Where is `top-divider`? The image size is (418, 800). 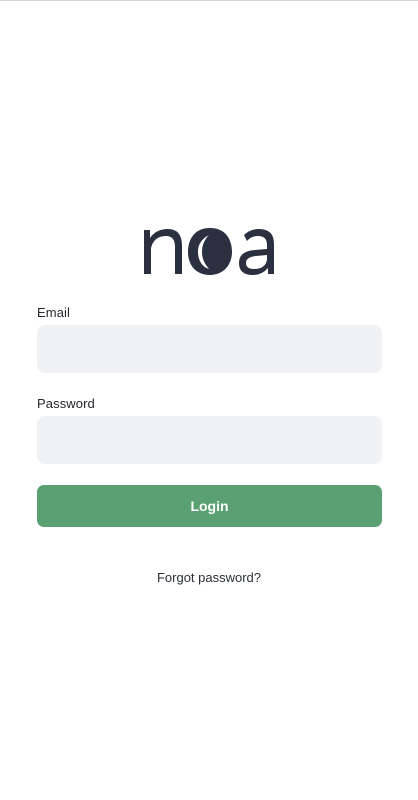 top-divider is located at coordinates (209, 0).